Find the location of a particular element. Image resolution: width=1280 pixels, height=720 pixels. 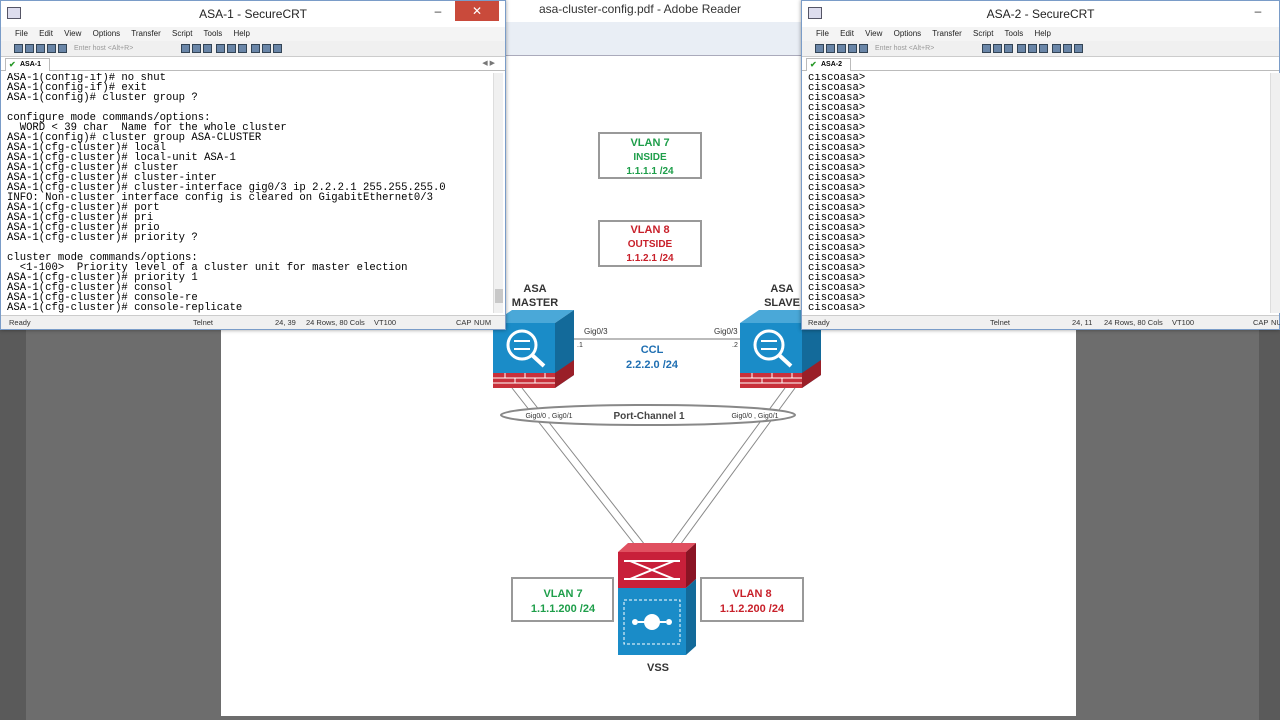

close-button: ✕ is located at coordinates (477, 11).